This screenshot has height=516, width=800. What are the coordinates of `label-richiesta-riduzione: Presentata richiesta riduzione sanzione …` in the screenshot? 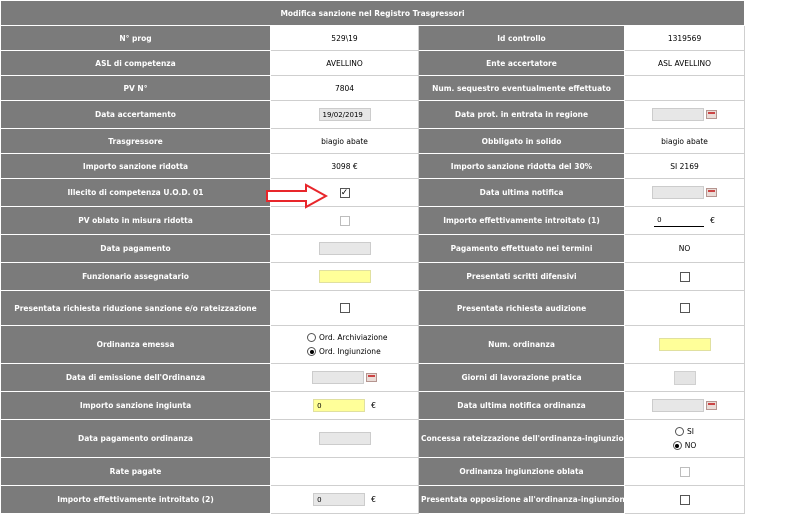 It's located at (135, 308).